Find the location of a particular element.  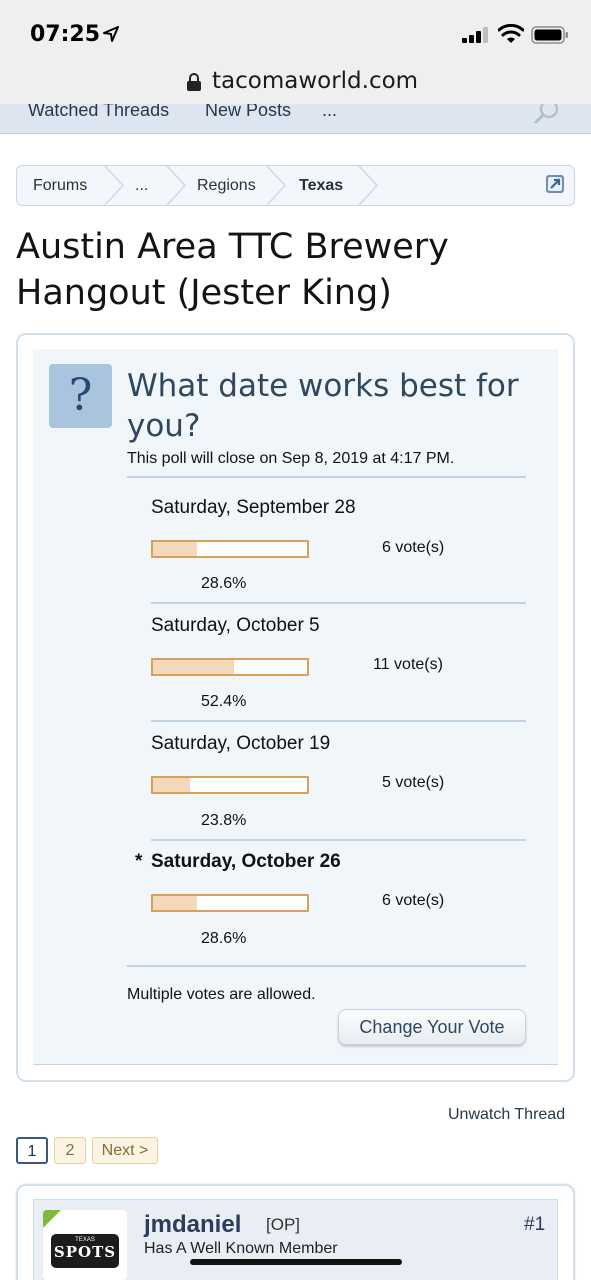

post-username: jmdaniel is located at coordinates (192, 1225).